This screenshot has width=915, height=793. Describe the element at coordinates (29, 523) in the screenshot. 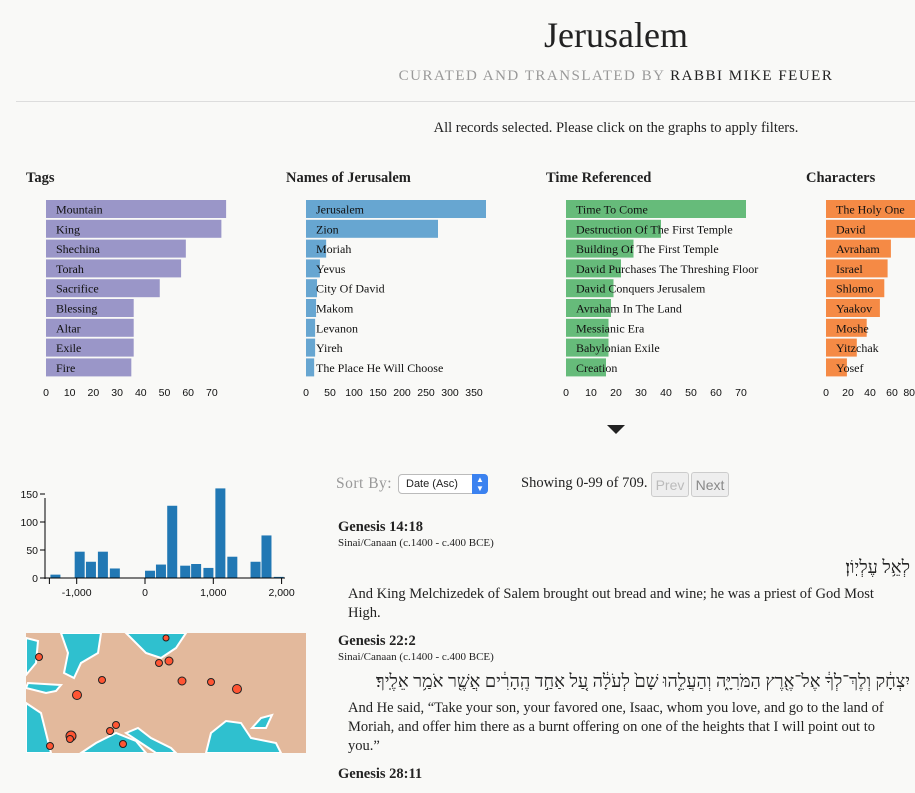

I see `y-tick-label: 100` at that location.